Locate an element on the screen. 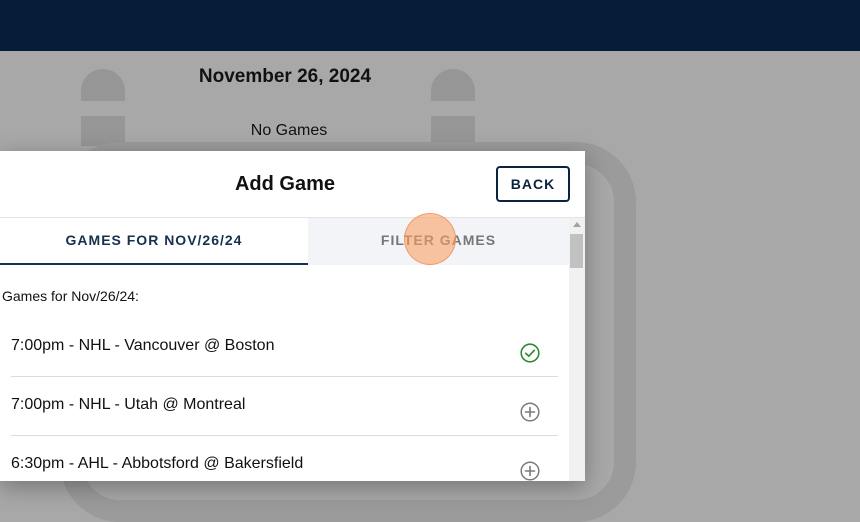  scroll-up-arrow-icon is located at coordinates (577, 224).